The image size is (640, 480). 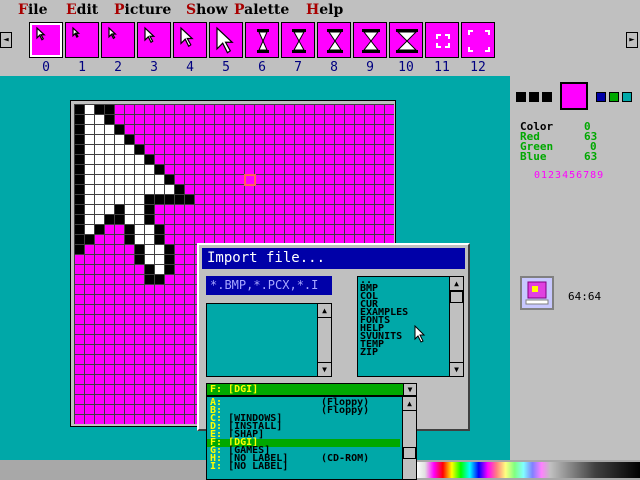 I want to click on drive-scroll-up: ▲, so click(x=409, y=404).